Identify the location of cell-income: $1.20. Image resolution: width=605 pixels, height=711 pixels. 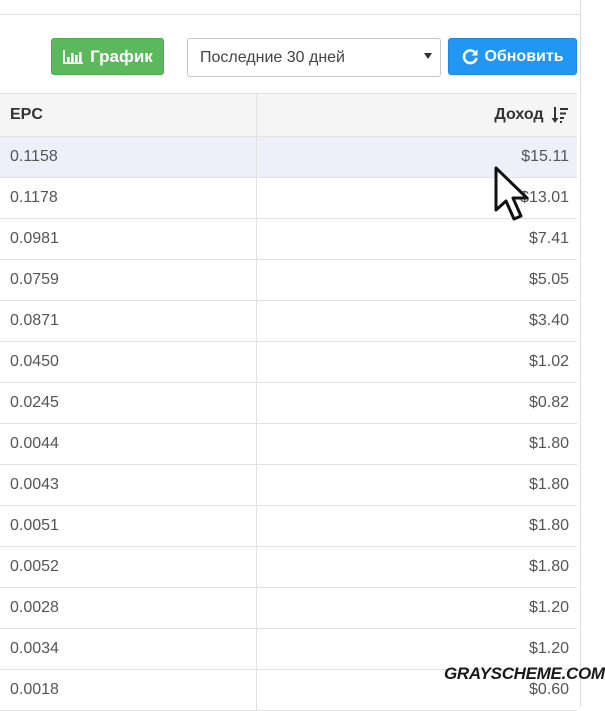
(416, 608).